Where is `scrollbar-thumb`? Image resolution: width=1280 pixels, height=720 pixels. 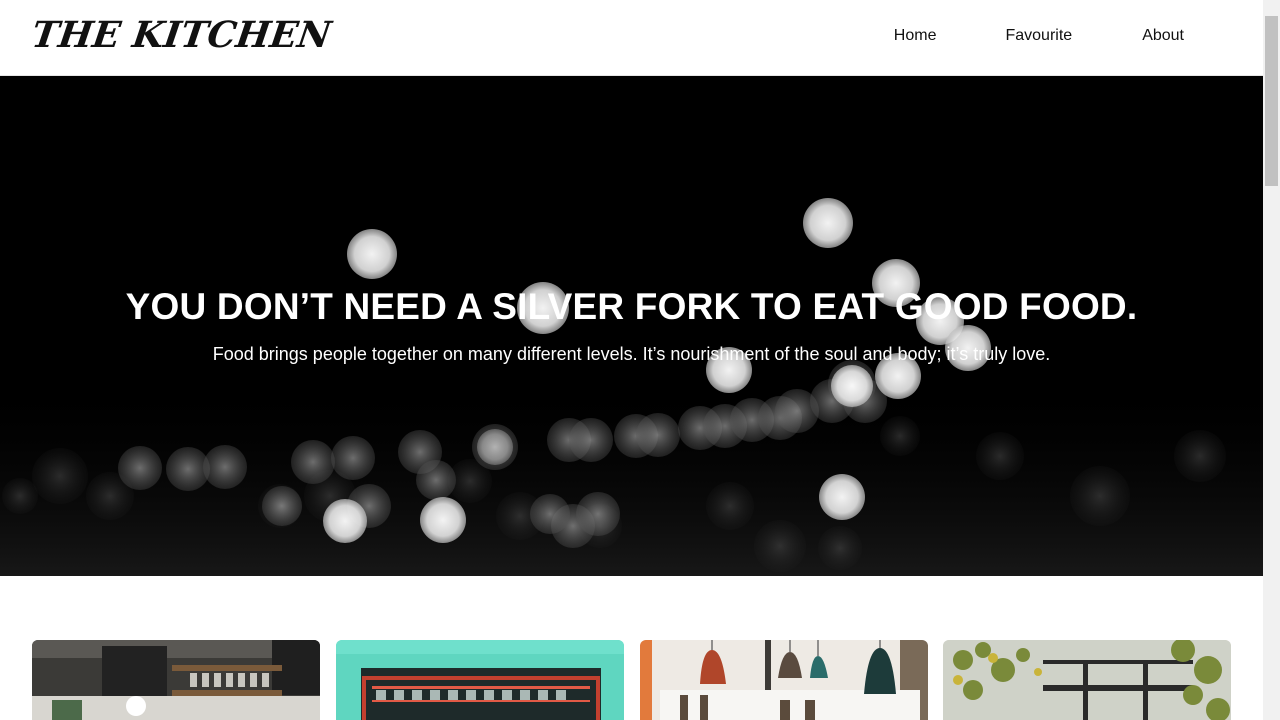 scrollbar-thumb is located at coordinates (1271, 101).